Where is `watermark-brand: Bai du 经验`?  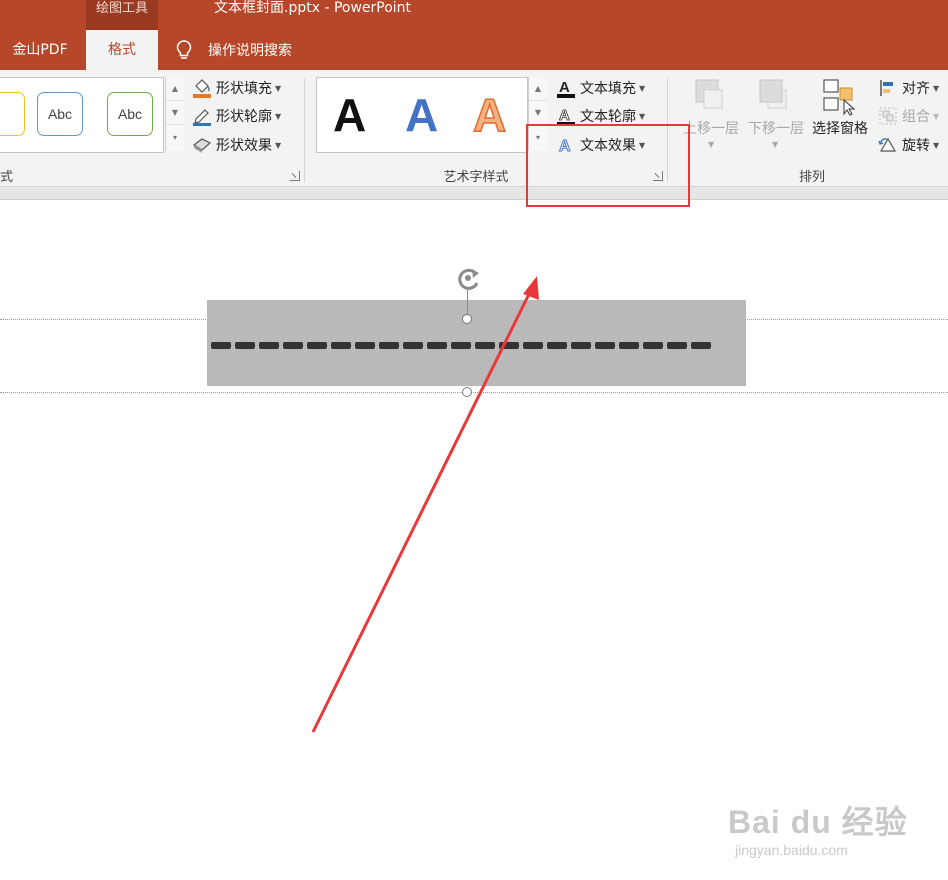
watermark-brand: Bai du 经验 is located at coordinates (818, 822).